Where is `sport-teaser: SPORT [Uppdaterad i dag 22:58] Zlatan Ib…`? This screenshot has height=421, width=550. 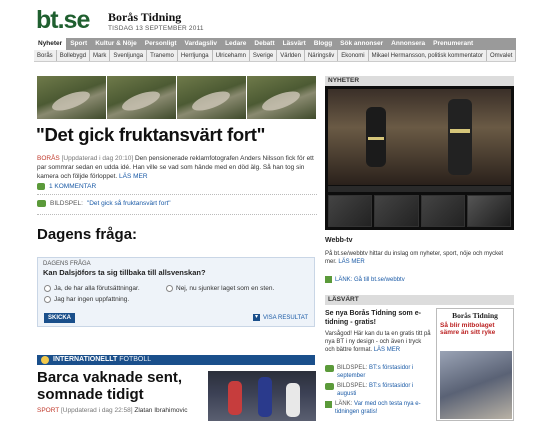 sport-teaser: SPORT [Uppdaterad i dag 22:58] Zlatan Ib… is located at coordinates (121, 410).